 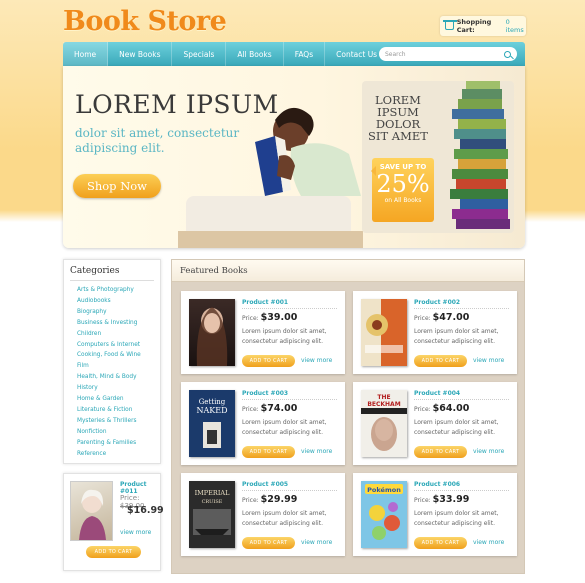 I want to click on product-price: Price: $29.99, so click(x=269, y=499).